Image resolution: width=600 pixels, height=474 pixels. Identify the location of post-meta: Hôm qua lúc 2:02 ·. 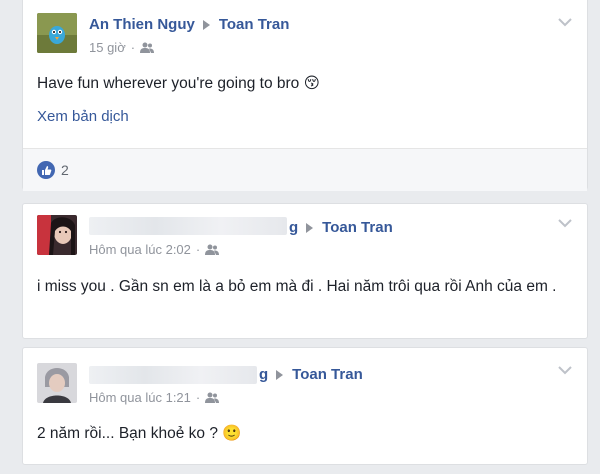
(154, 249).